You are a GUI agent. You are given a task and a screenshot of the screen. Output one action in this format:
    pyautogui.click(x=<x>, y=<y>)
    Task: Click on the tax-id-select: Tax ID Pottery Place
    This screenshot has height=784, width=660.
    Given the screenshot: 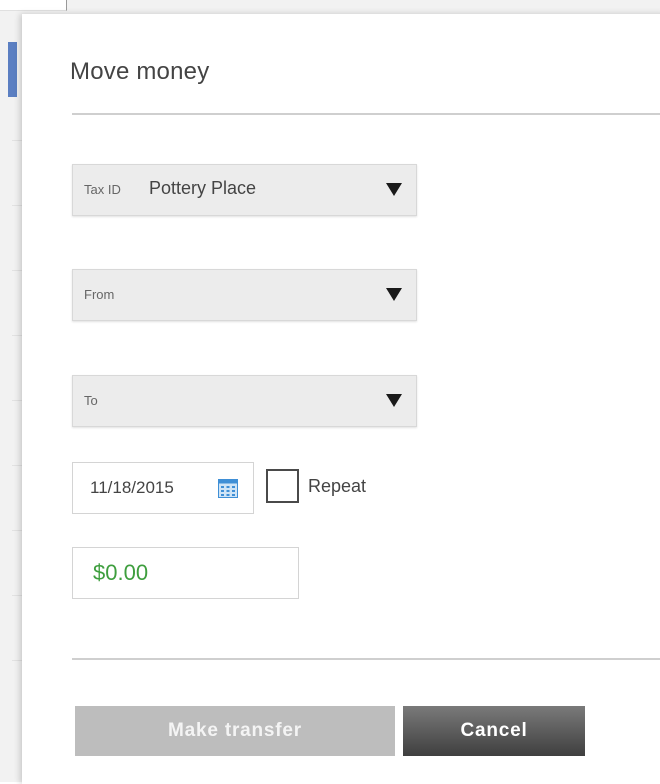 What is the action you would take?
    pyautogui.click(x=244, y=190)
    